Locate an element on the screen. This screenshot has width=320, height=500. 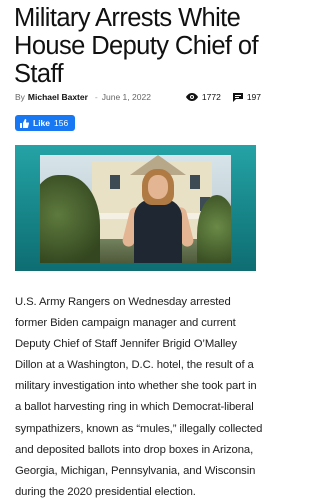
comments-stat: 197 is located at coordinates (246, 97).